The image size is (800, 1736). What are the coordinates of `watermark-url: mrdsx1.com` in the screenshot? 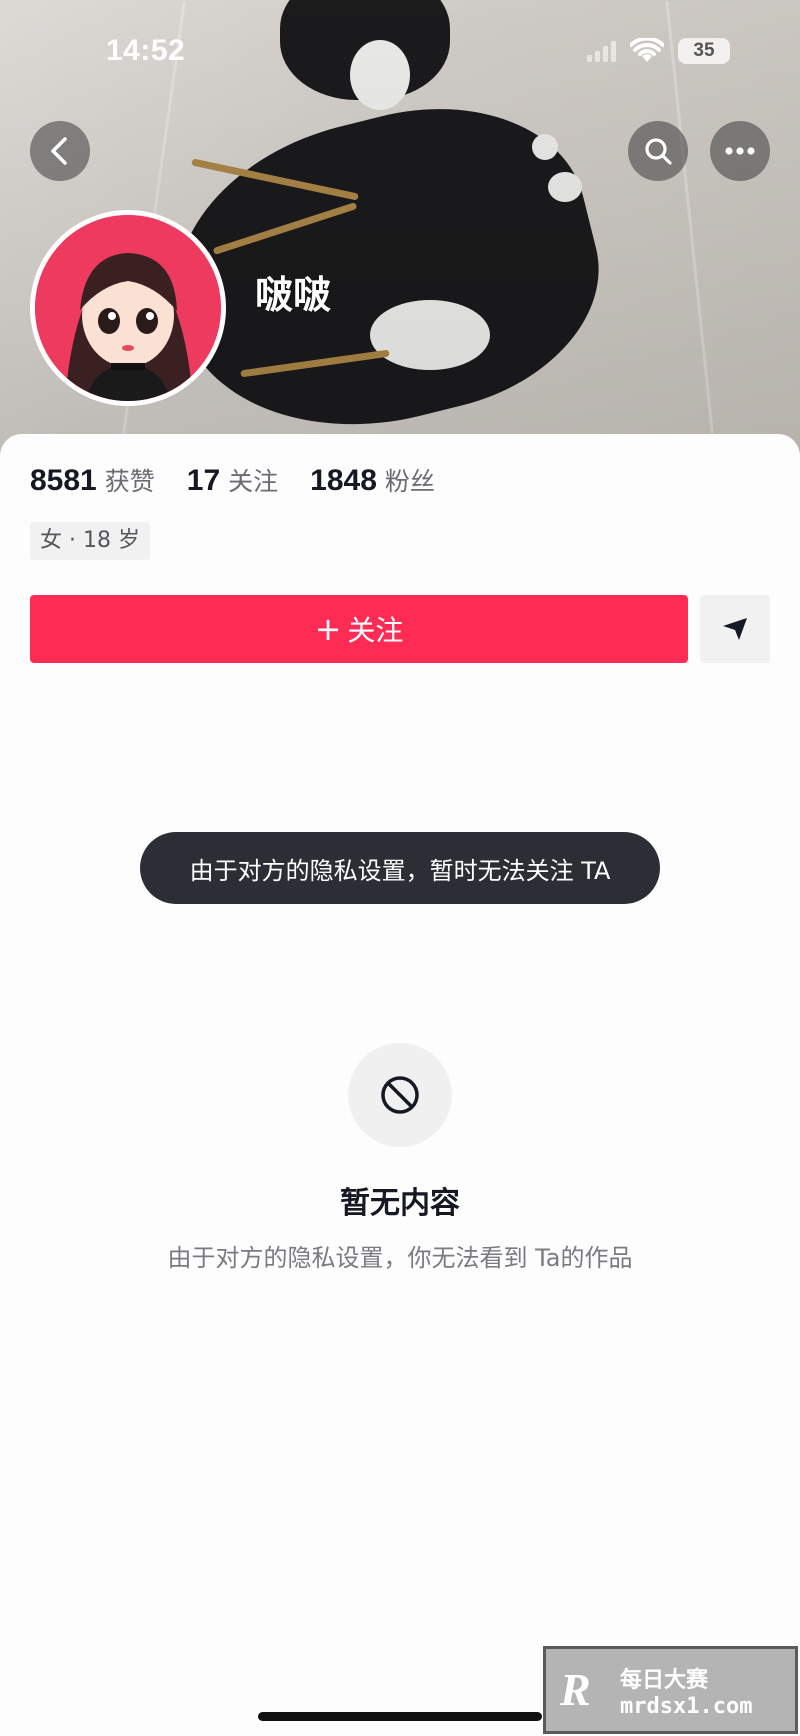 It's located at (686, 1706).